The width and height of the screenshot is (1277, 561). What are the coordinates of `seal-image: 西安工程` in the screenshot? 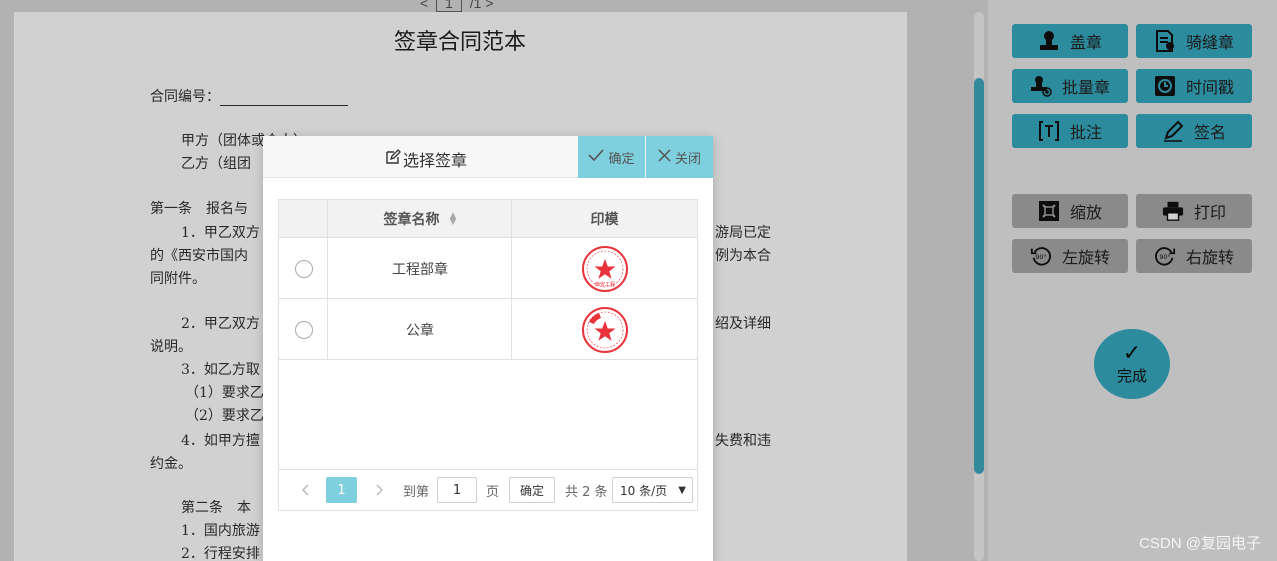 It's located at (604, 268).